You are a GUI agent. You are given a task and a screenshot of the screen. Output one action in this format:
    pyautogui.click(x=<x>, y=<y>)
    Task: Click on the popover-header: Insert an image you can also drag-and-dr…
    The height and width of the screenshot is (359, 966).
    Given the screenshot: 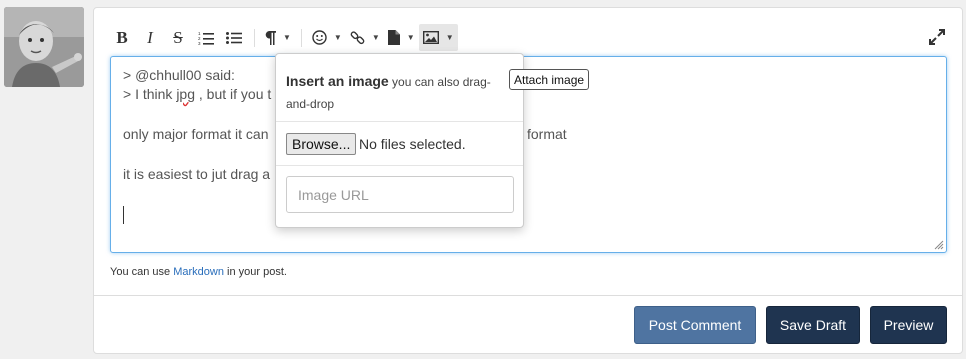 What is the action you would take?
    pyautogui.click(x=400, y=92)
    